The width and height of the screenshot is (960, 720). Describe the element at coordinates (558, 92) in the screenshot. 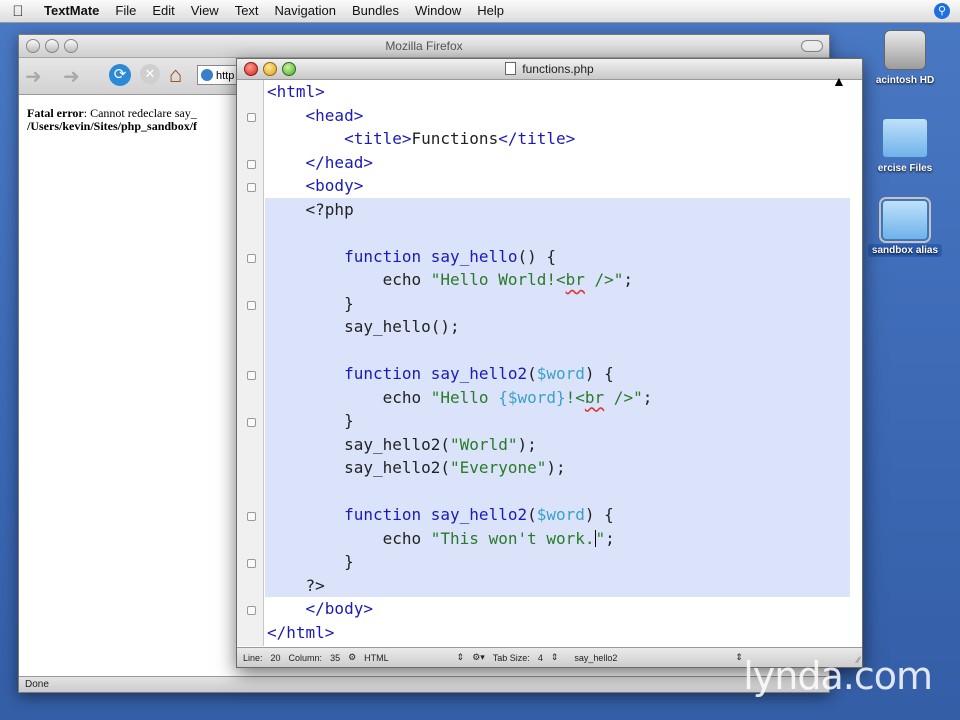

I see `code-line: <html>` at that location.